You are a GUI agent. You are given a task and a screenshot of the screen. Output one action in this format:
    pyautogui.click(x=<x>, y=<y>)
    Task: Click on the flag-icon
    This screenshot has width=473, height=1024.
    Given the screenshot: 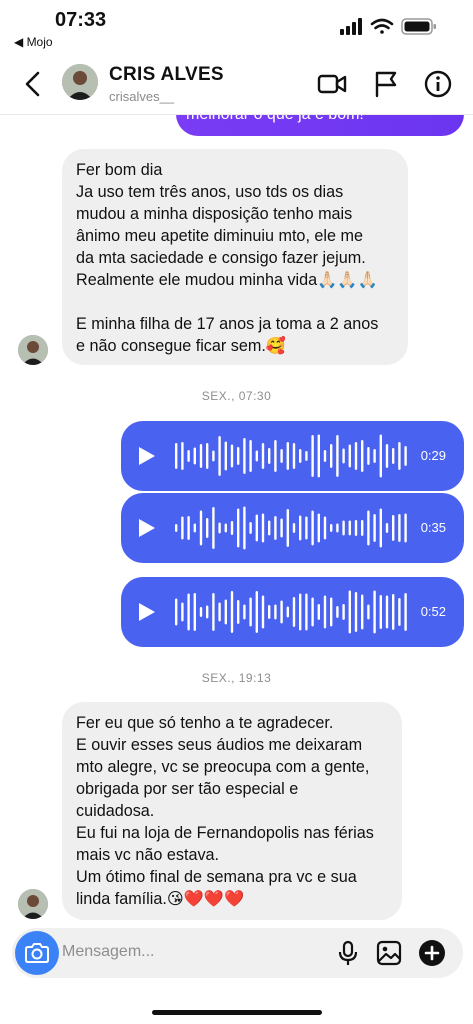 What is the action you would take?
    pyautogui.click(x=386, y=84)
    